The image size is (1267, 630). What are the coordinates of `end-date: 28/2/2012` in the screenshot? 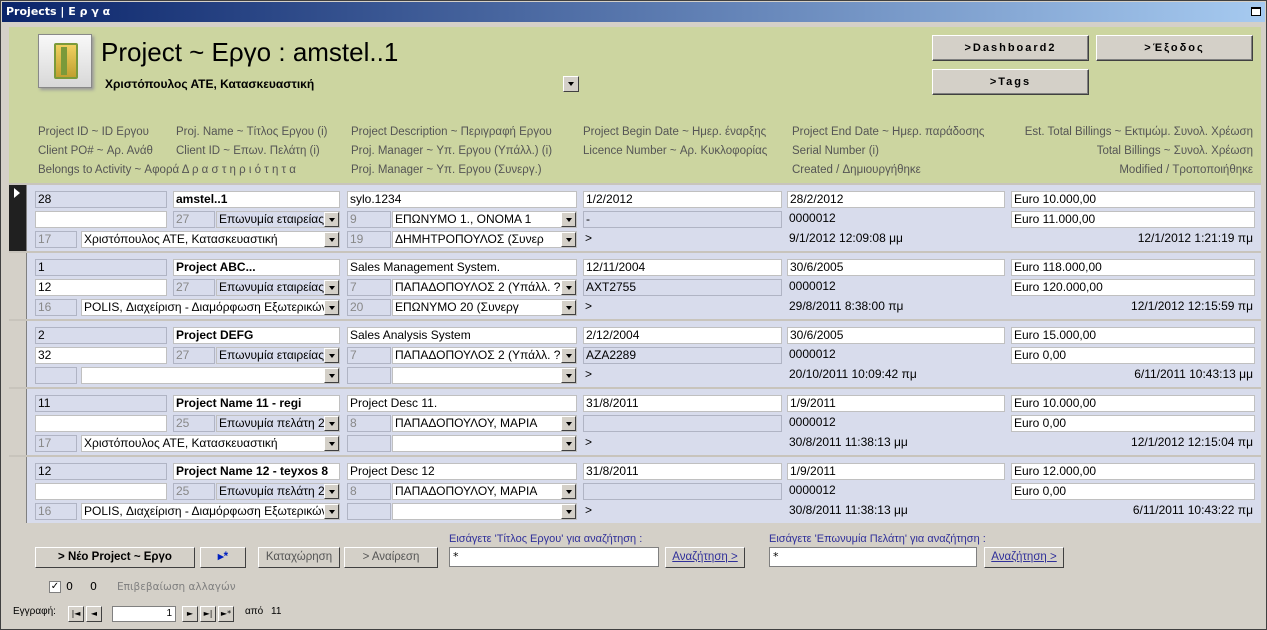 It's located at (896, 199).